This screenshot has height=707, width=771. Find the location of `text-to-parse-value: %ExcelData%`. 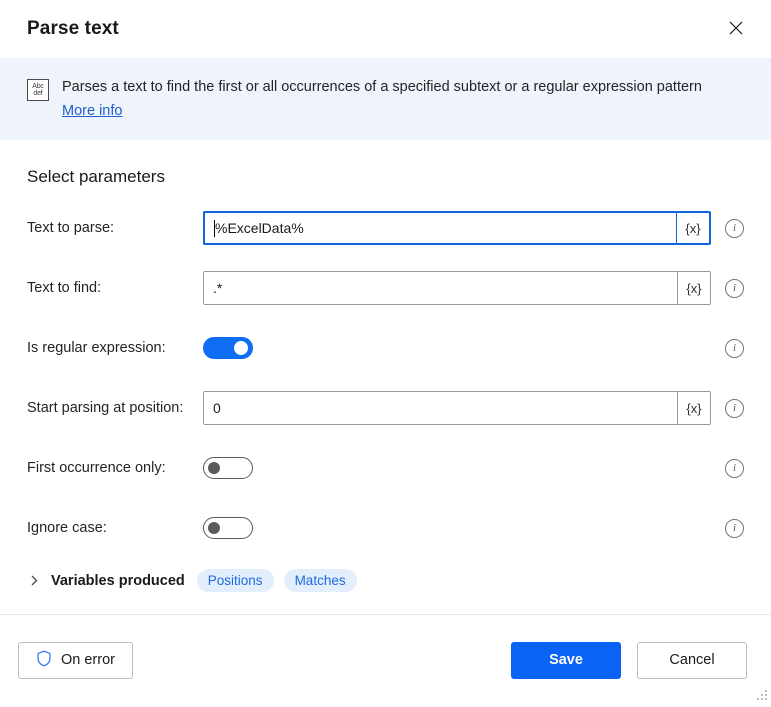

text-to-parse-value: %ExcelData% is located at coordinates (259, 228).